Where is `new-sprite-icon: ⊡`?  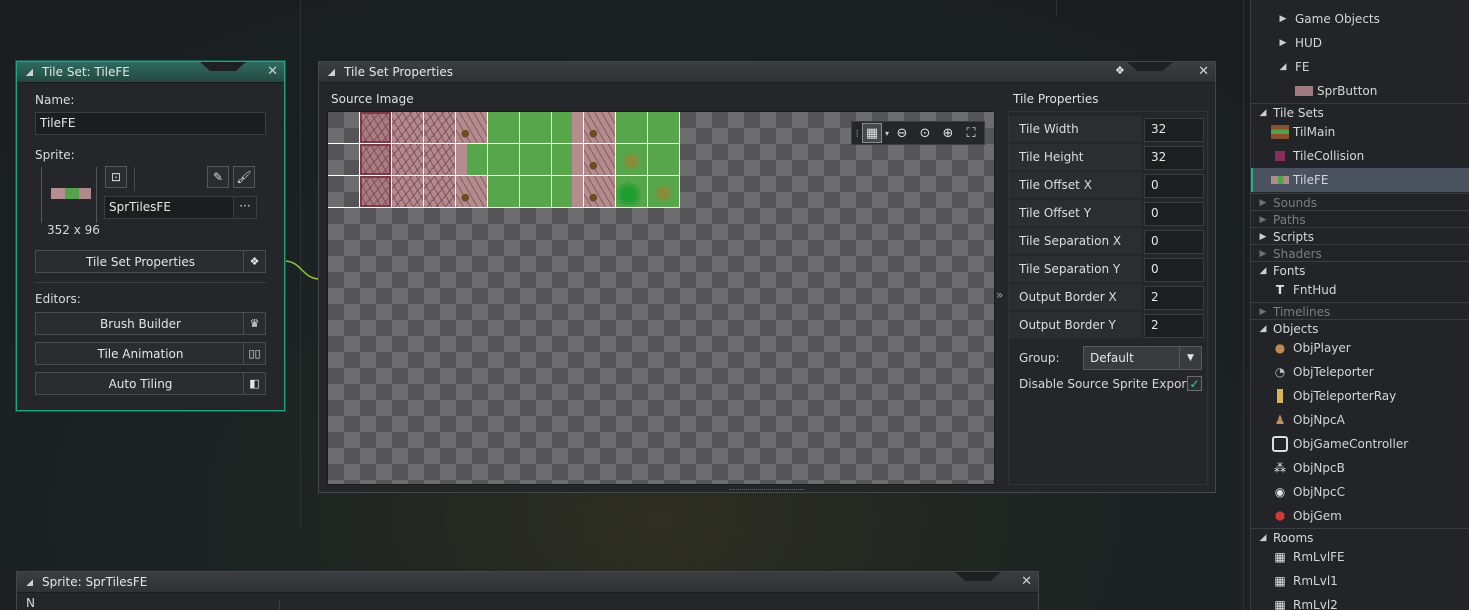
new-sprite-icon: ⊡ is located at coordinates (116, 177).